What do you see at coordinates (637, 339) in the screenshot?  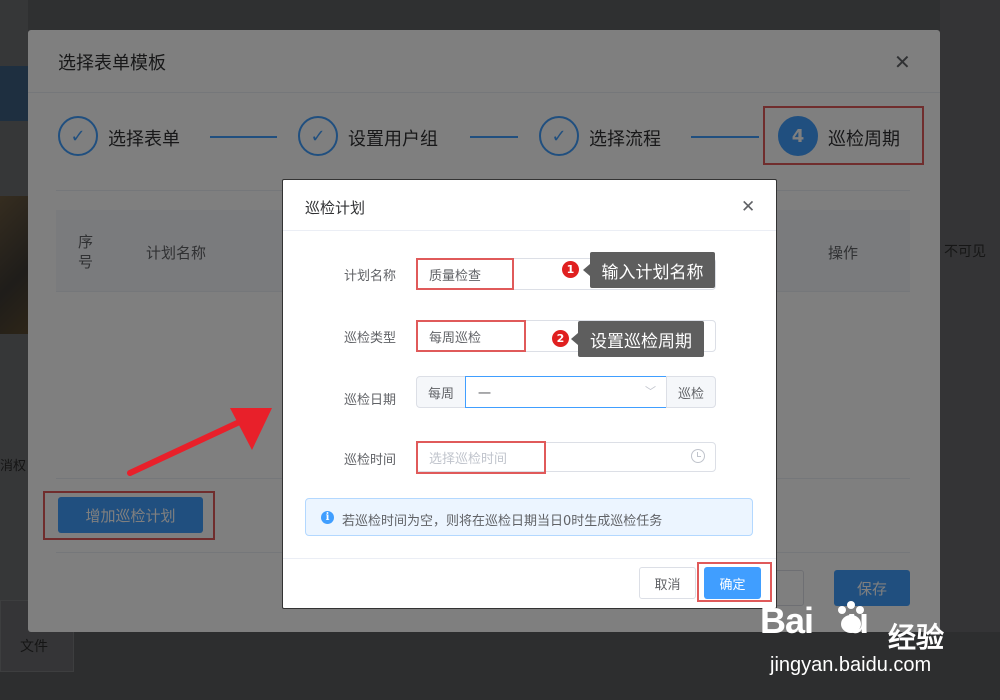 I see `tooltip-set-cycle: 设置巡检周期` at bounding box center [637, 339].